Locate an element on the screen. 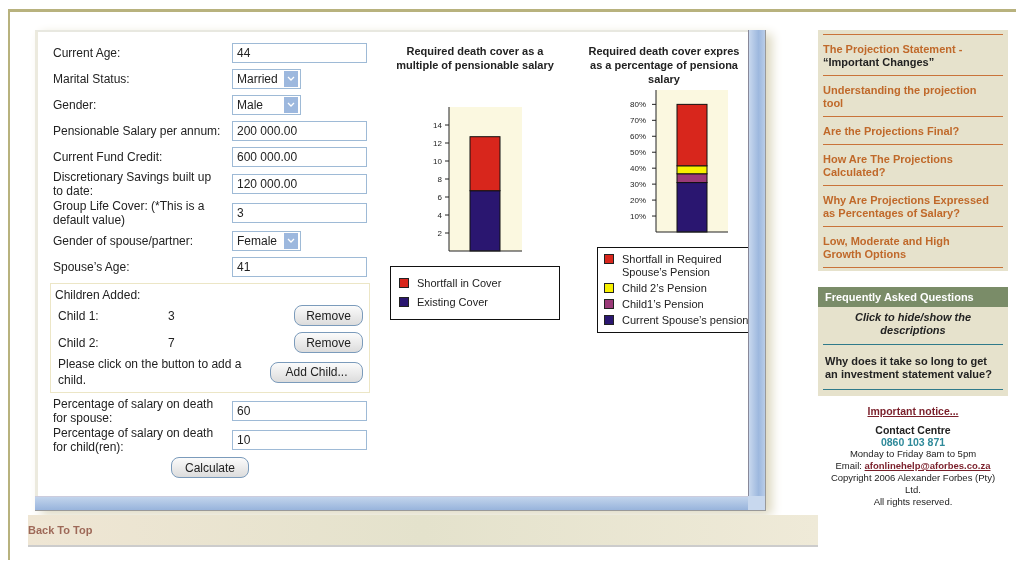 Image resolution: width=1016 pixels, height=563 pixels. field-label: Gender of spouse/partner: is located at coordinates (124, 240).